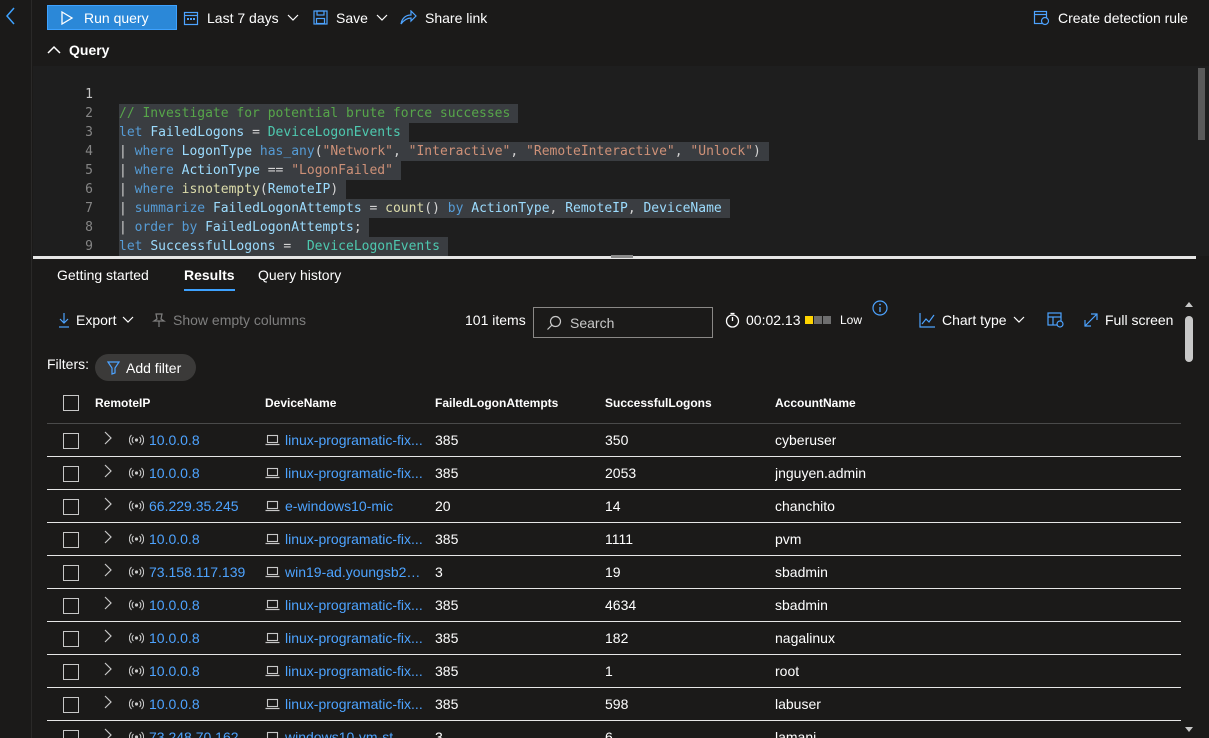 The width and height of the screenshot is (1209, 738). What do you see at coordinates (1189, 304) in the screenshot?
I see `scroll-up-icon` at bounding box center [1189, 304].